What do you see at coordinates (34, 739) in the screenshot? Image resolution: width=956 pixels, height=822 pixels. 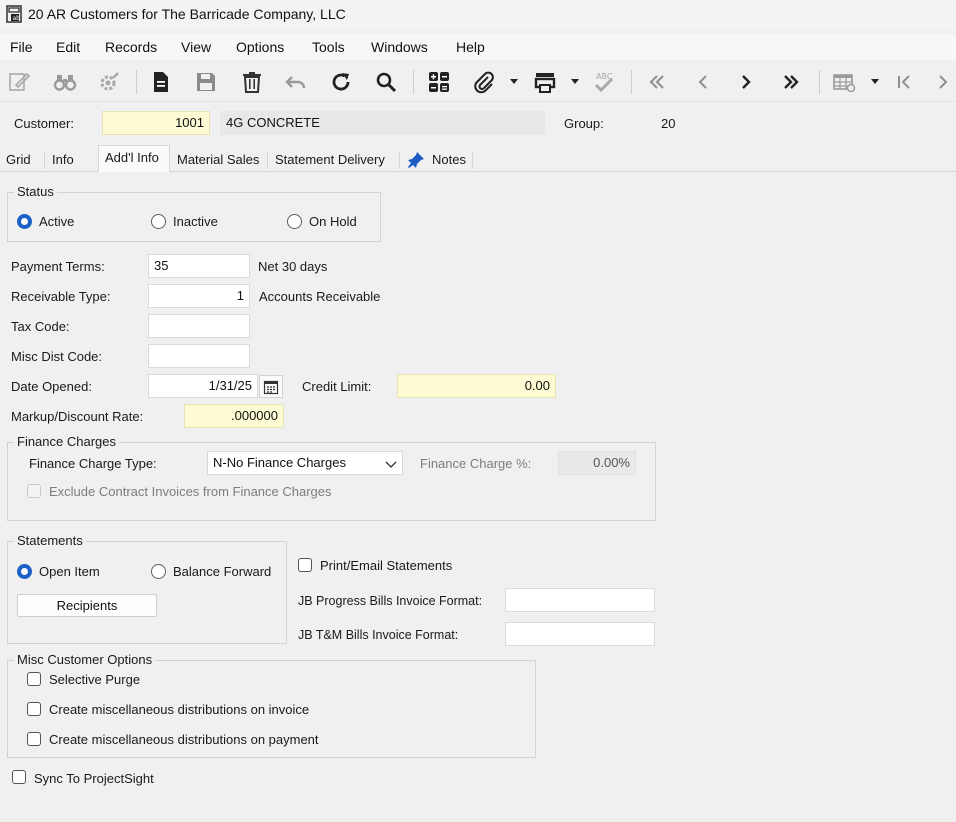 I see `create-dist-payment-checkbox` at bounding box center [34, 739].